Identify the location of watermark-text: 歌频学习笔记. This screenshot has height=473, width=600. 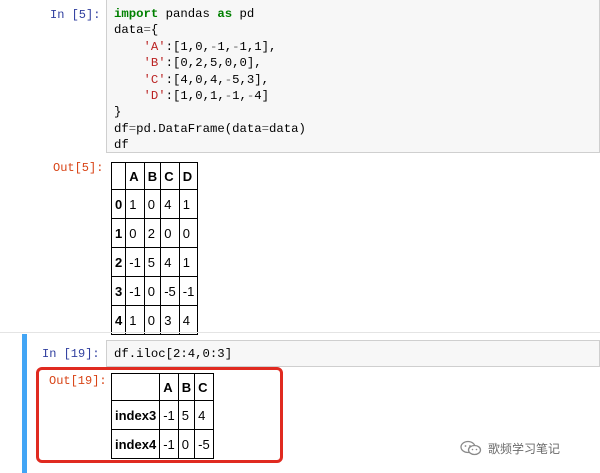
(524, 448).